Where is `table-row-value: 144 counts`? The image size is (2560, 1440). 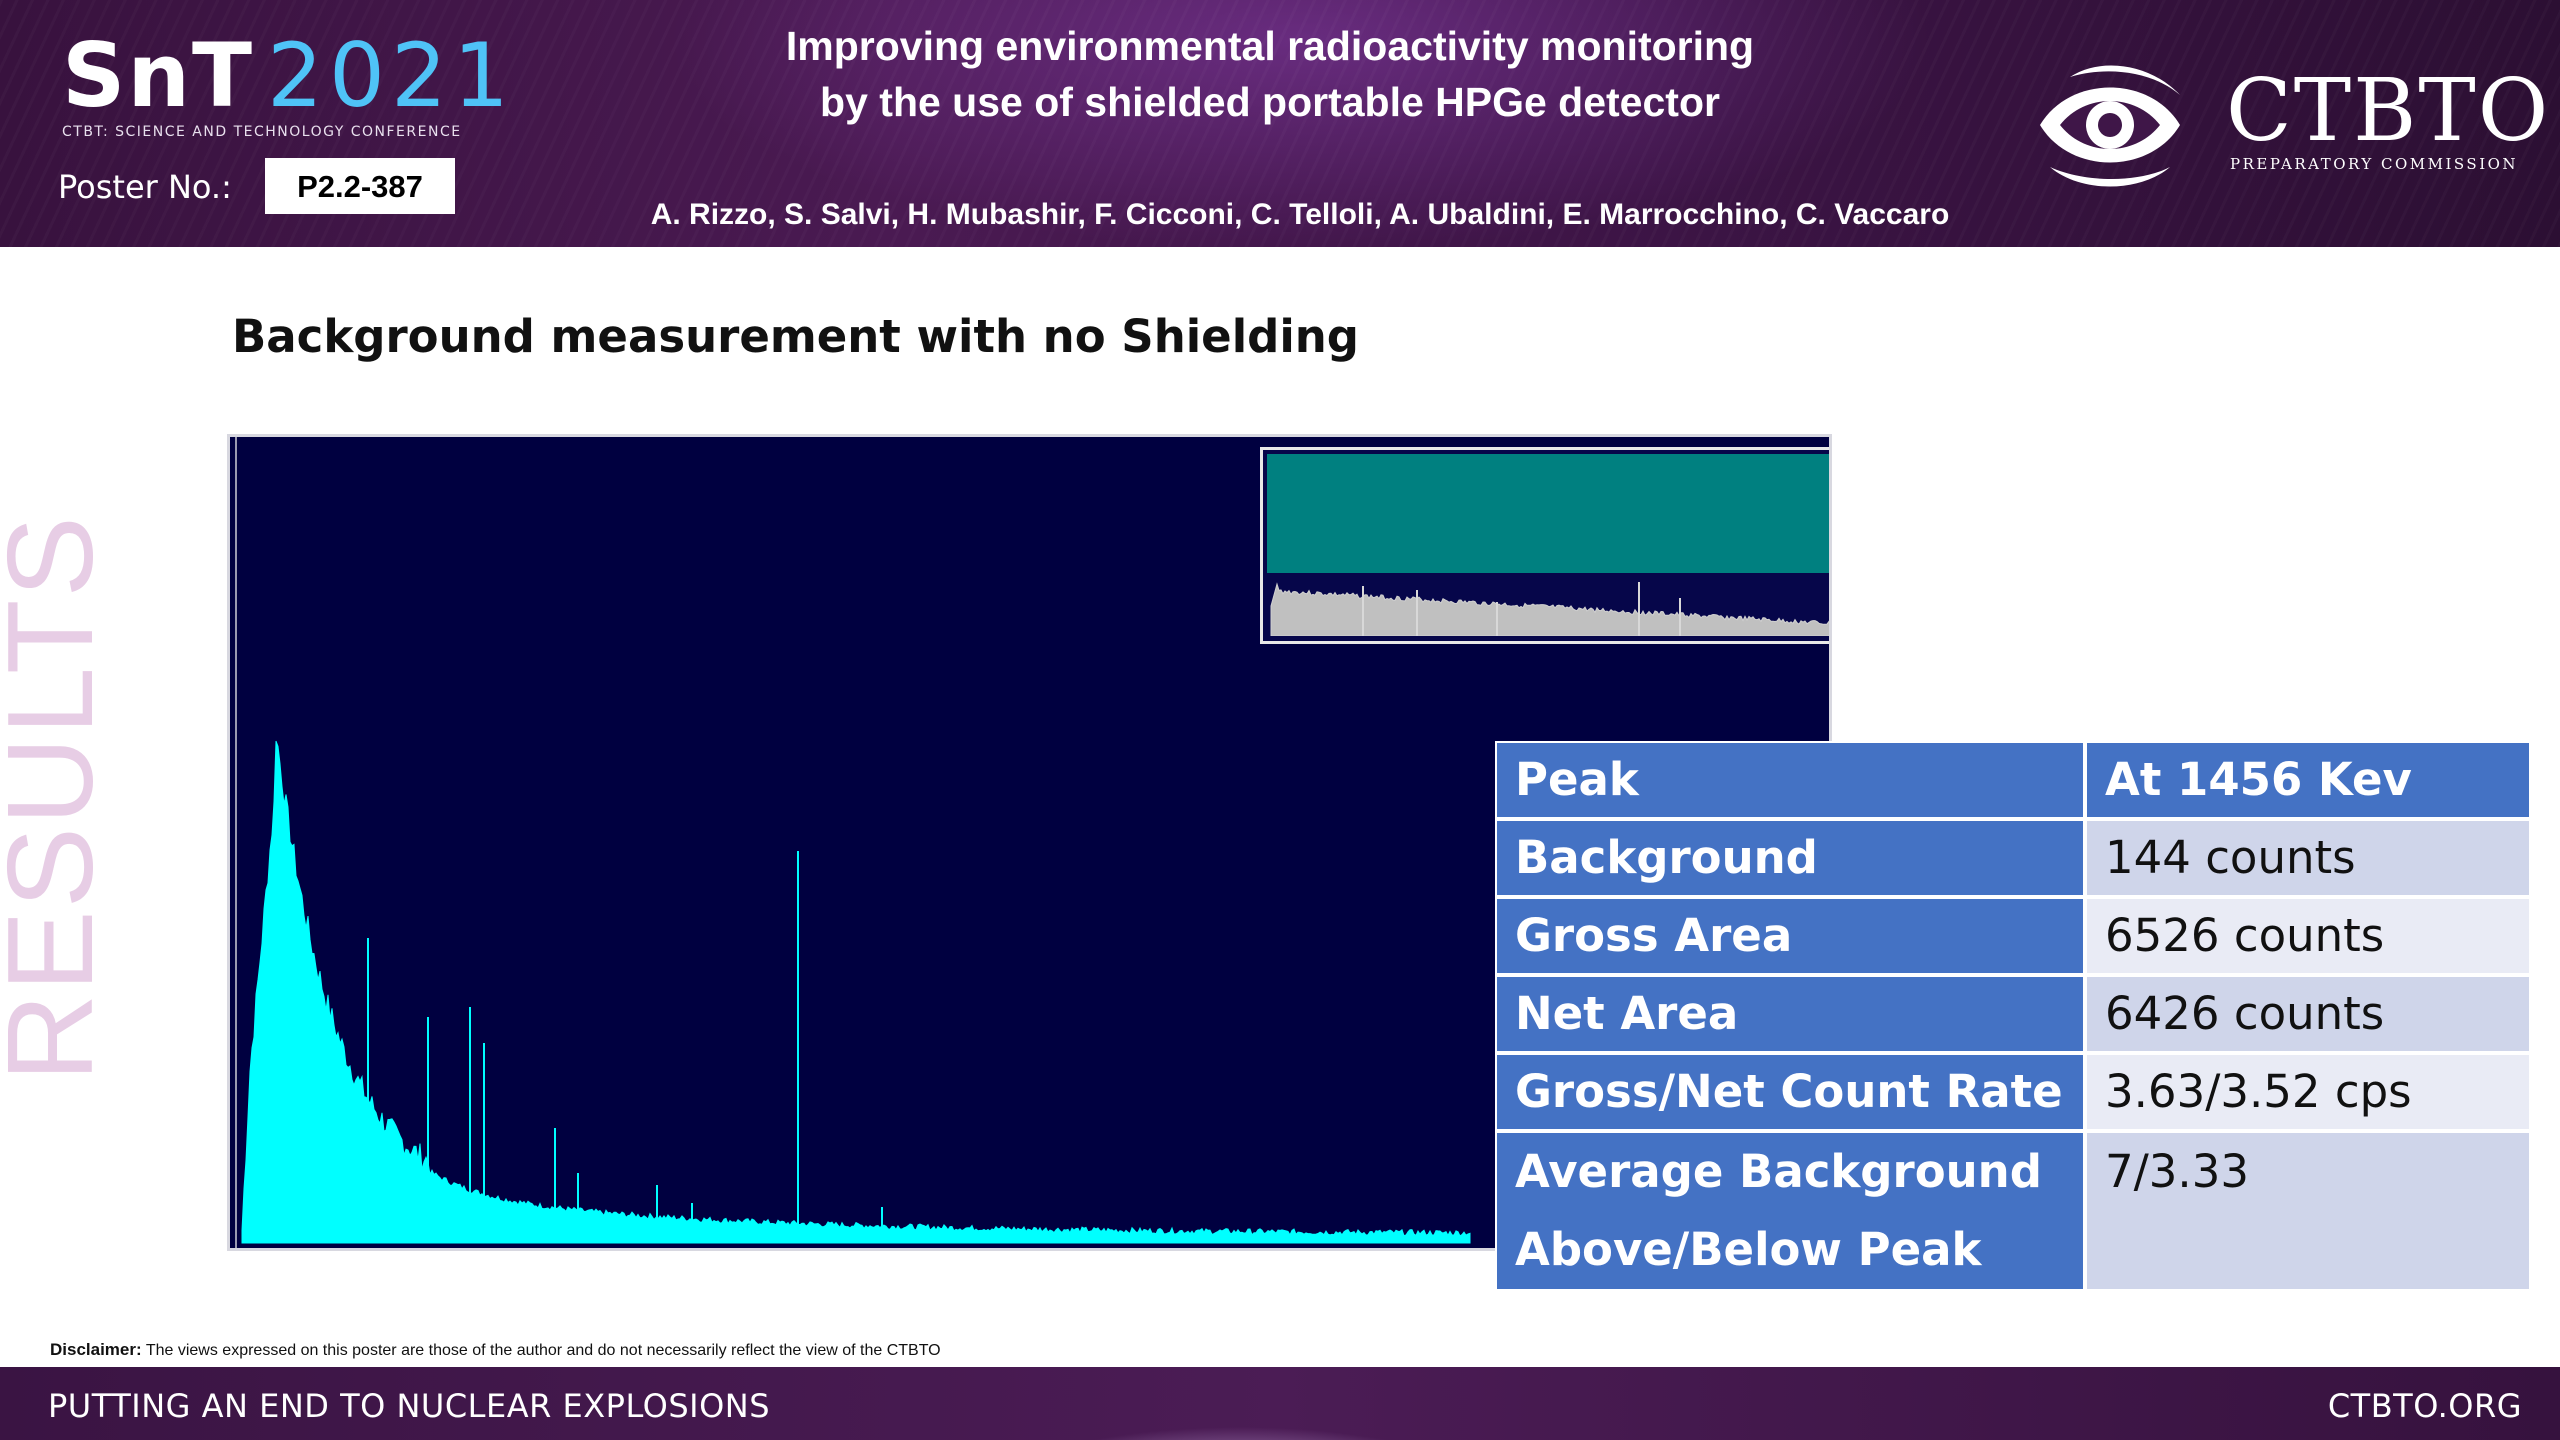 table-row-value: 144 counts is located at coordinates (2308, 858).